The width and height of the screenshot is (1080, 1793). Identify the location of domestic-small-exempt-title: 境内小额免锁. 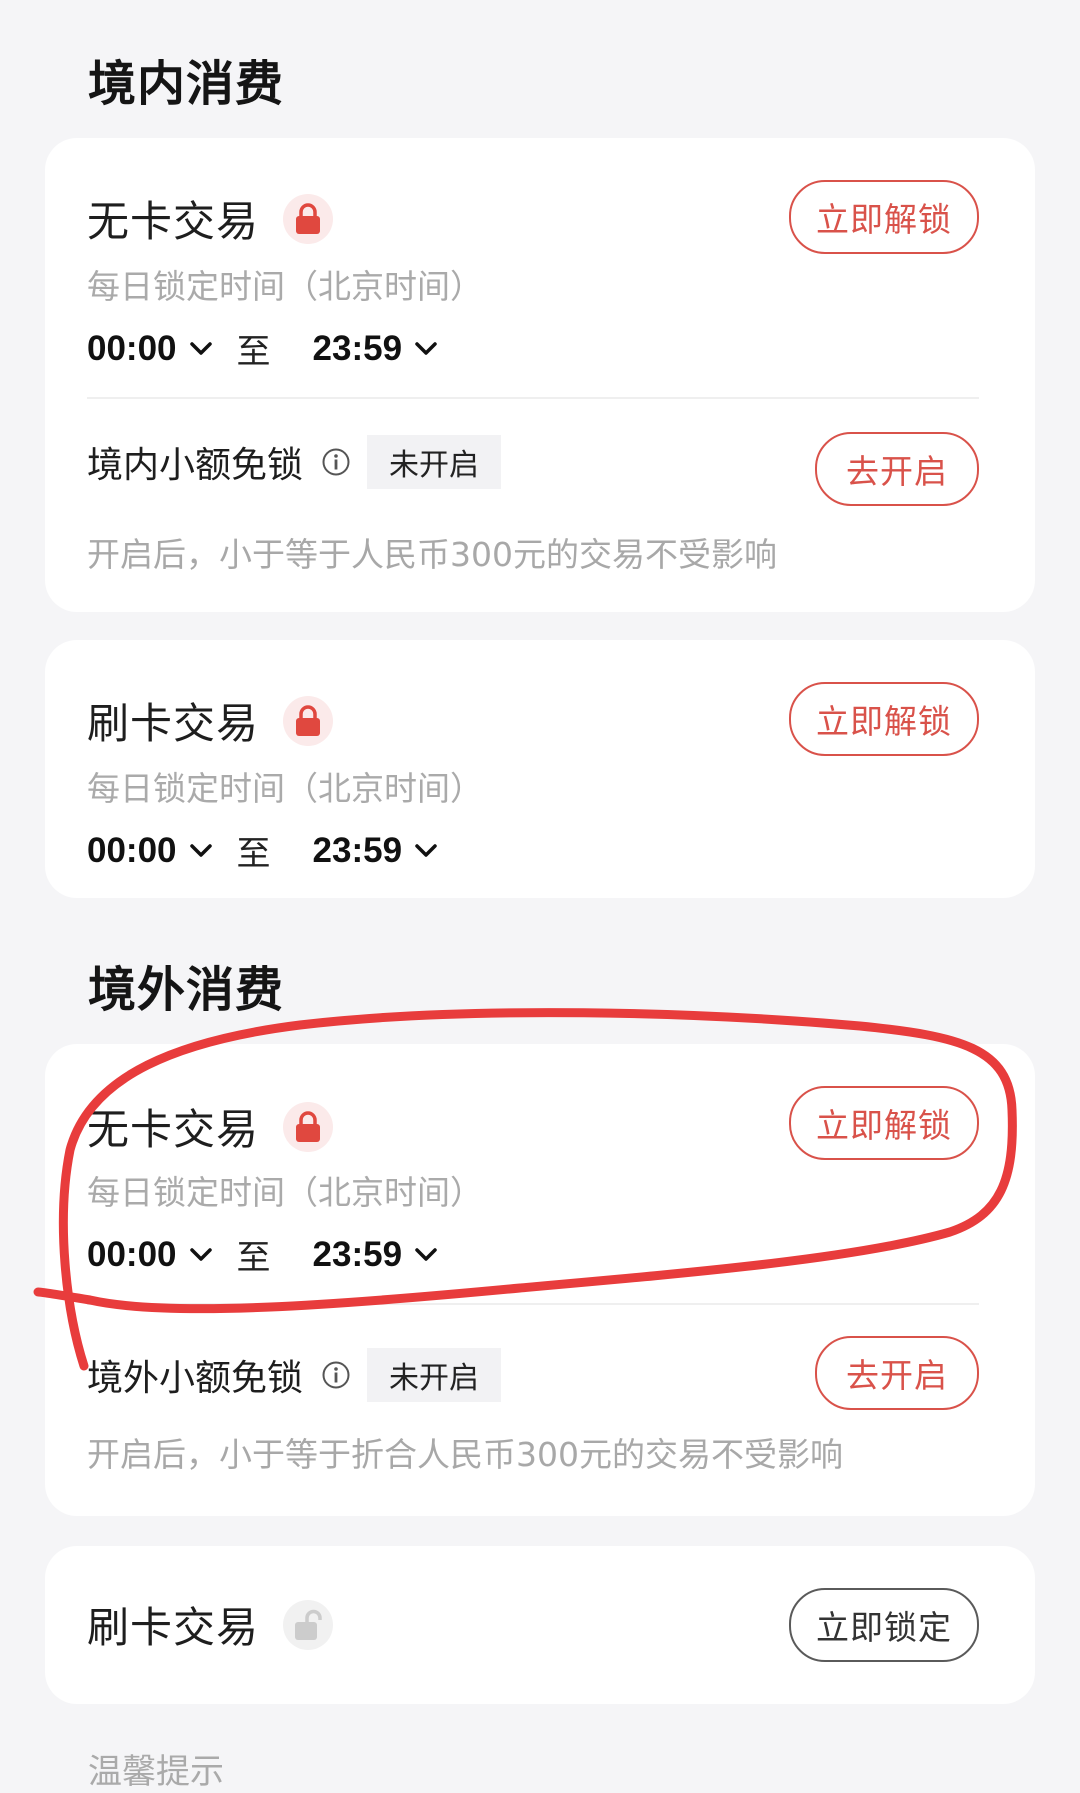
(195, 465).